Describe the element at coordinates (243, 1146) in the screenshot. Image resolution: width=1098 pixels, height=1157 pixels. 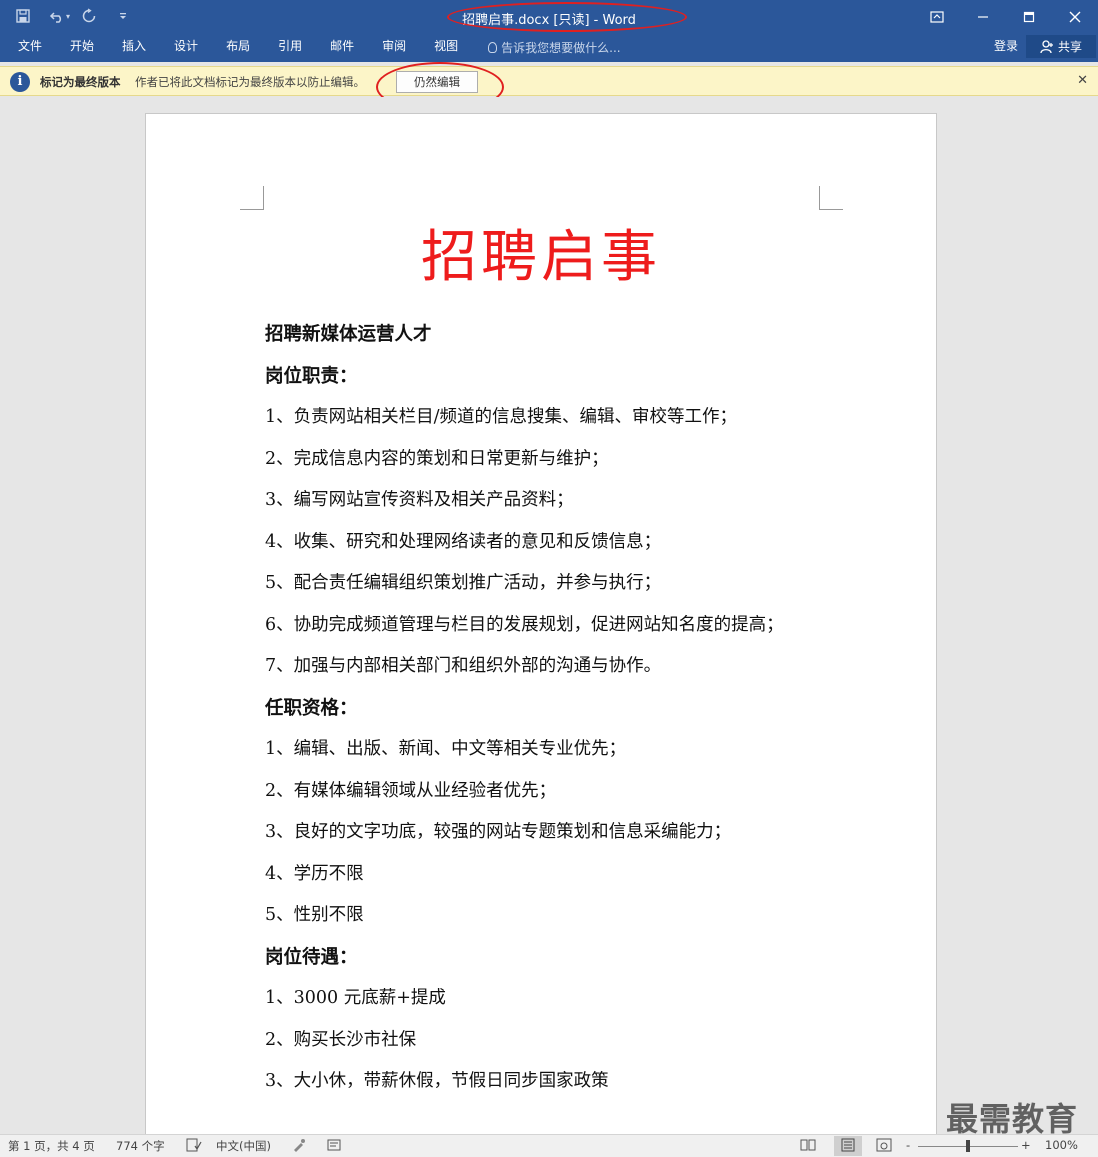
I see `language-indicator: 中文(中国)` at that location.